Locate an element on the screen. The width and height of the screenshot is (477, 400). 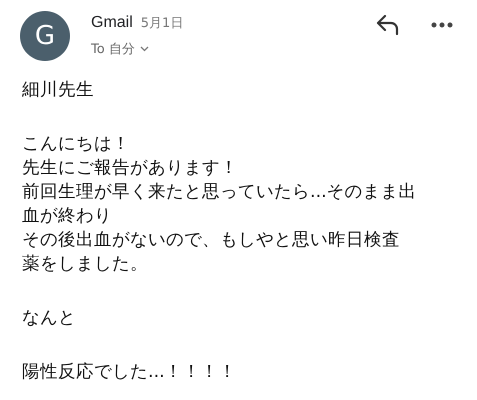
email-date: 5月1日 is located at coordinates (162, 23).